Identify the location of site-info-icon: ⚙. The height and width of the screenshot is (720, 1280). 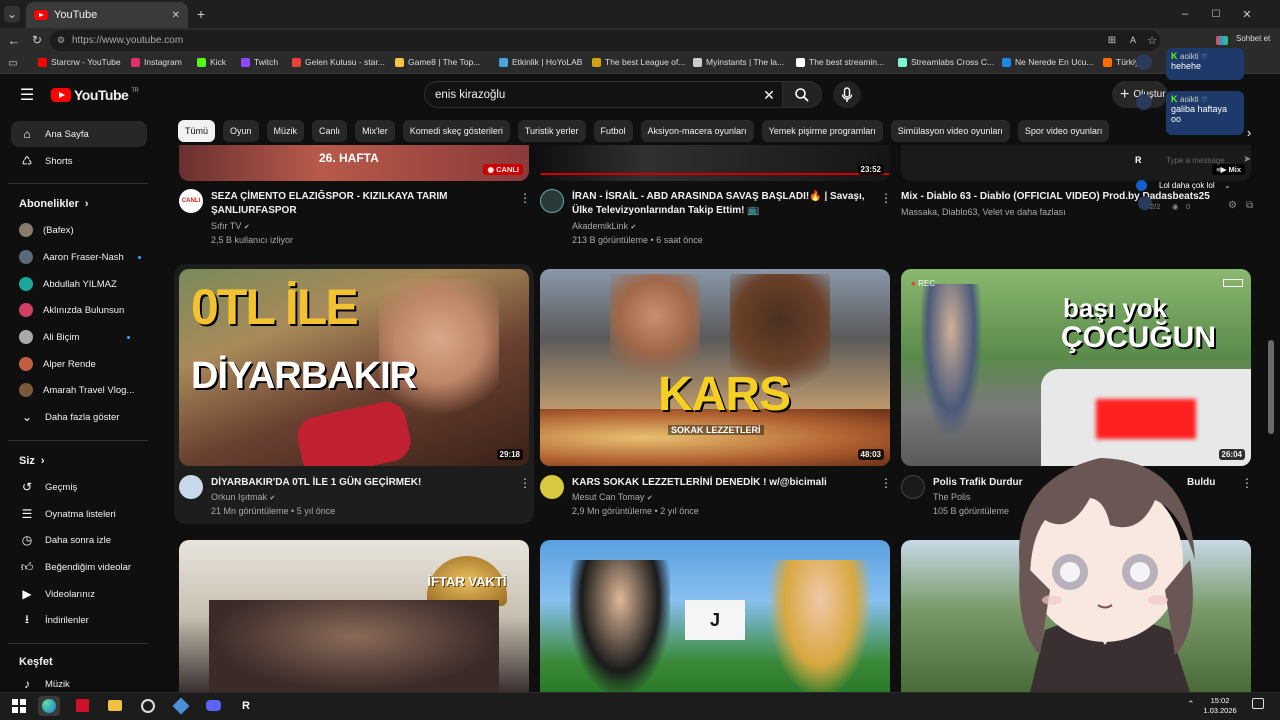
(61, 40).